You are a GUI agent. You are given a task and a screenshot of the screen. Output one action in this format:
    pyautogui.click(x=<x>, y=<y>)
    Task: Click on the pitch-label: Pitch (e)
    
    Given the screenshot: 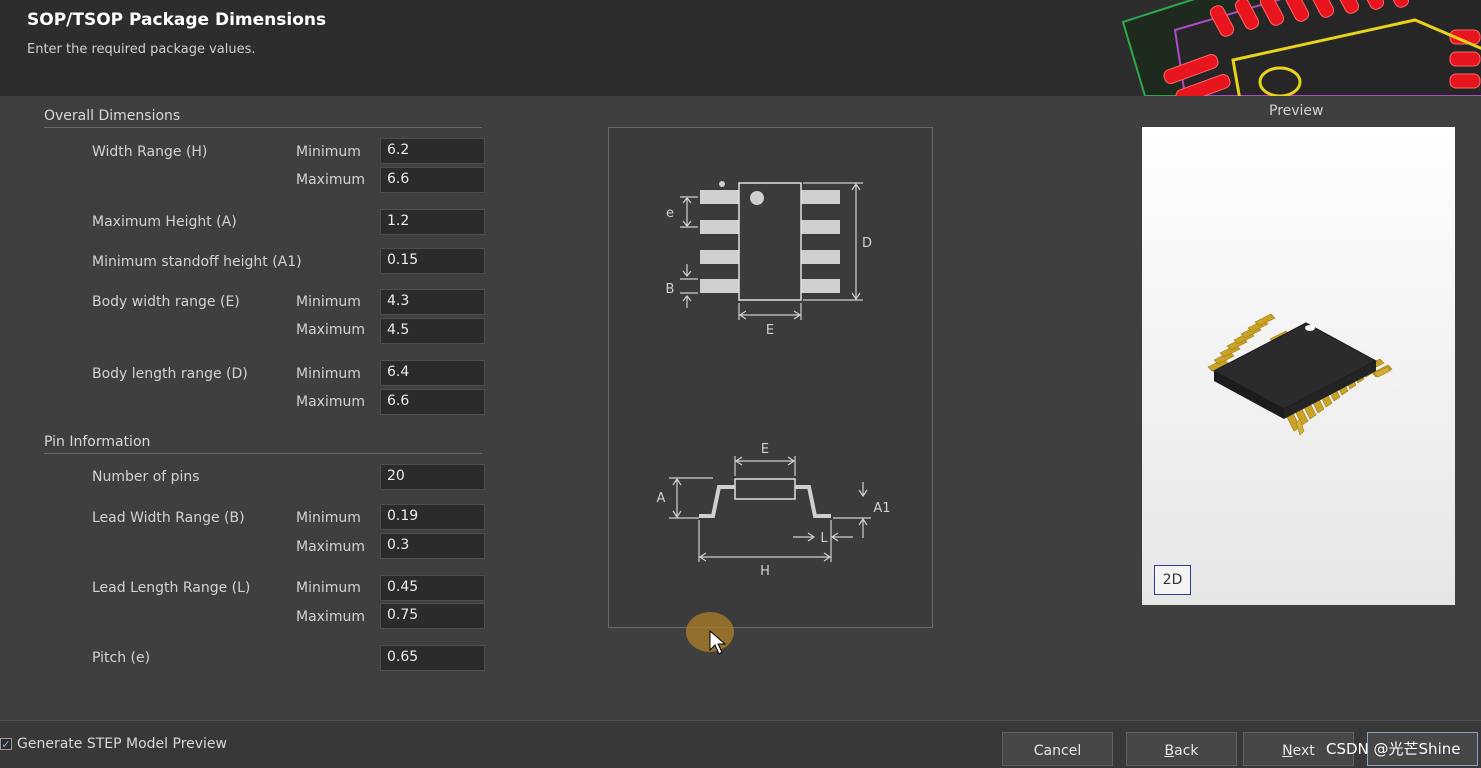 What is the action you would take?
    pyautogui.click(x=121, y=658)
    